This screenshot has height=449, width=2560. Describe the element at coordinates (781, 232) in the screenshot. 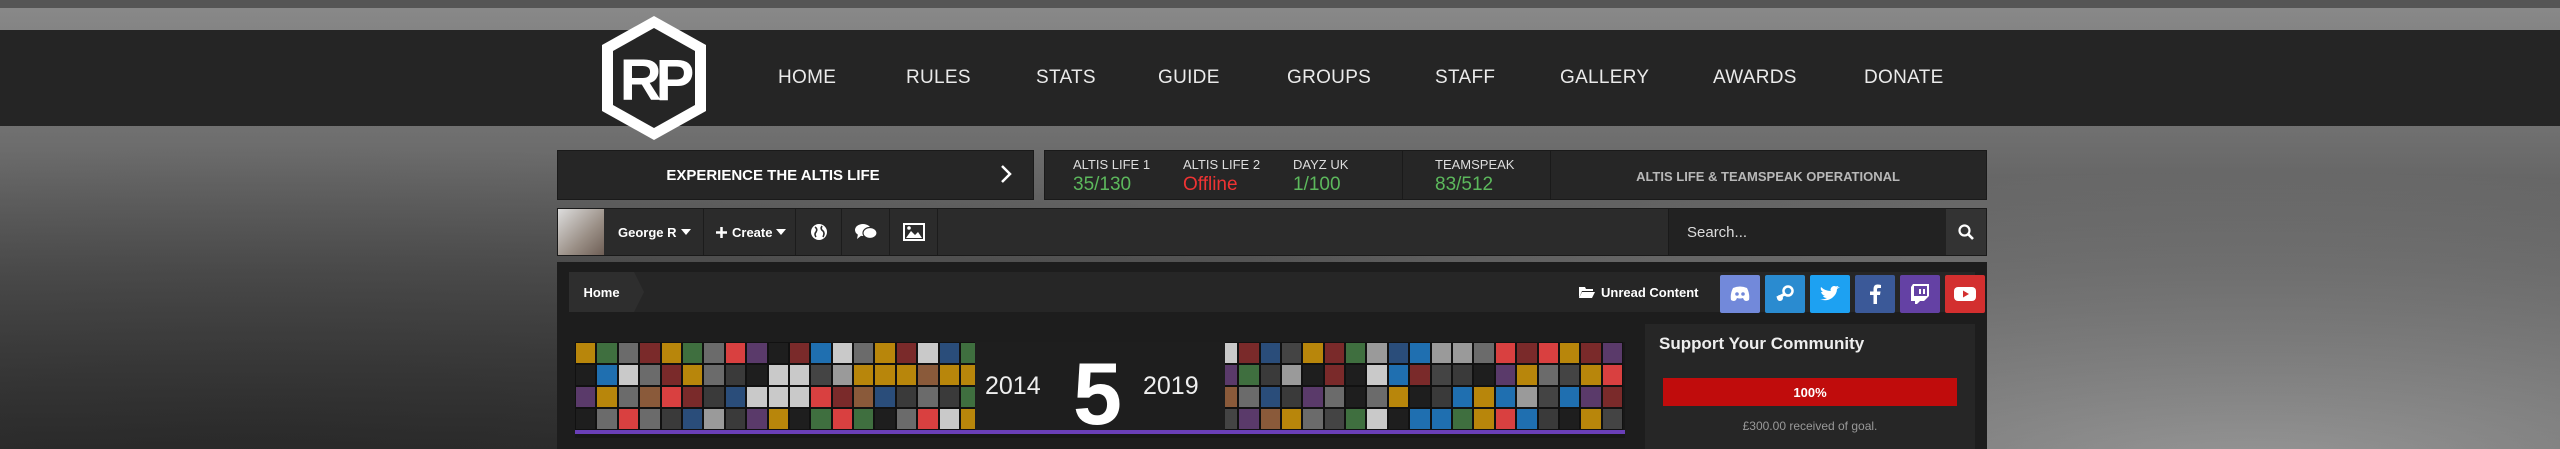

I see `caret-down-icon` at that location.